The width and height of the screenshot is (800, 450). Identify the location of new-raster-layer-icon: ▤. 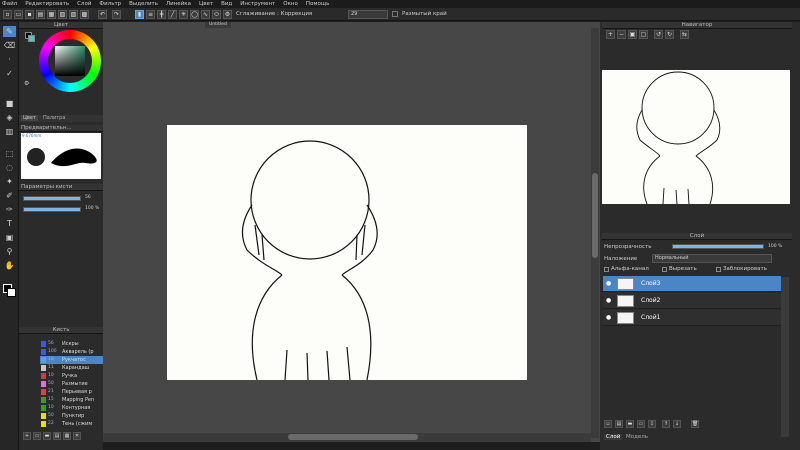
(619, 424).